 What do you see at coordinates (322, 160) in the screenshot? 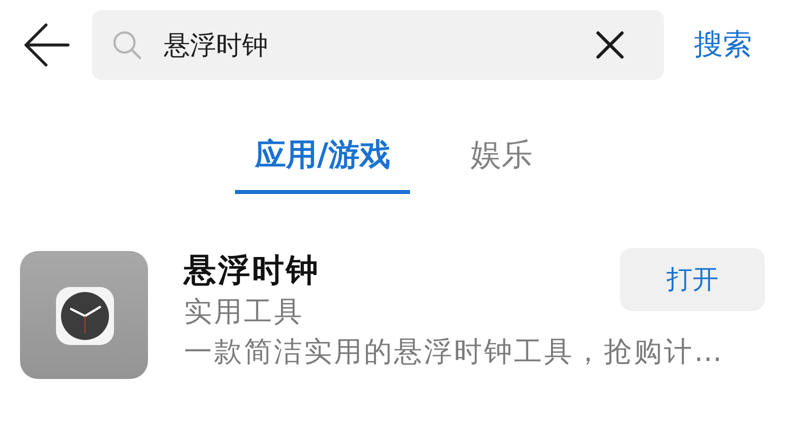
I see `tab: 应用/游戏` at bounding box center [322, 160].